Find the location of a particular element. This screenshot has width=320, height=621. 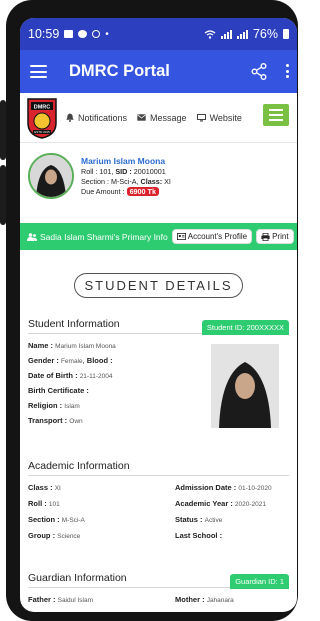

notifications-label: Notifications is located at coordinates (103, 117).